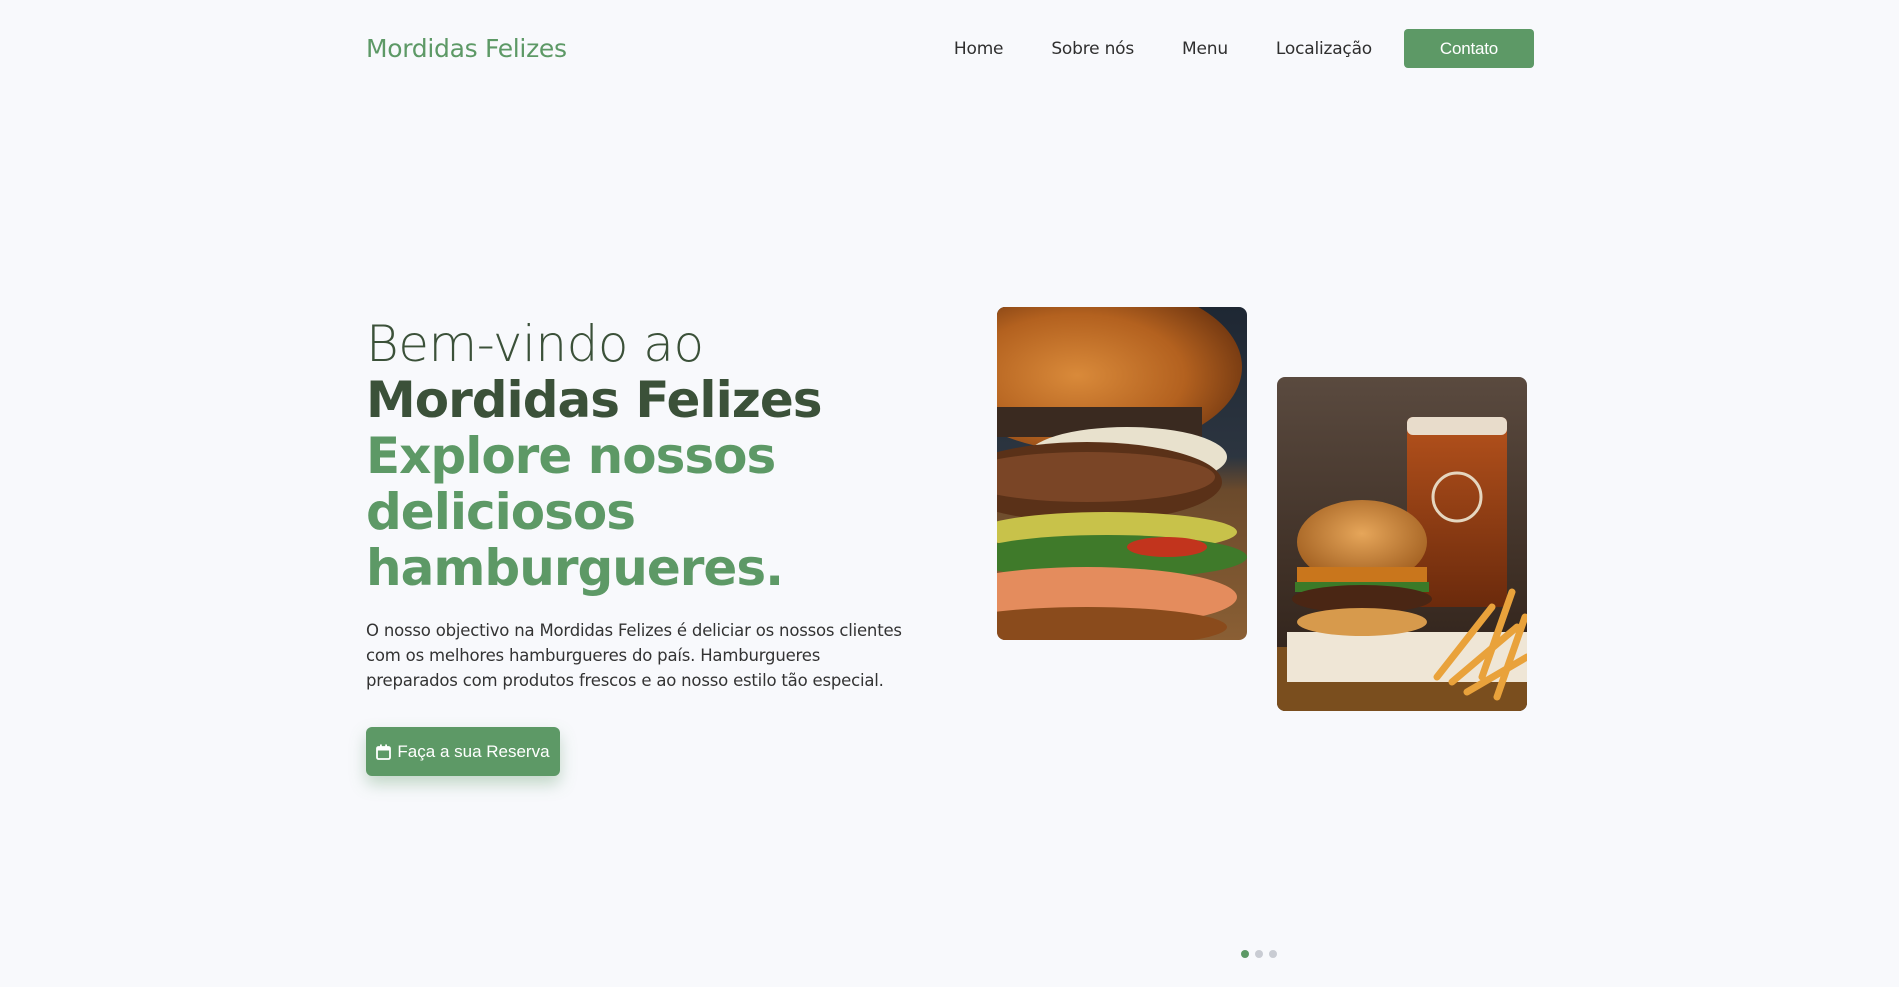 The image size is (1899, 987). What do you see at coordinates (535, 344) in the screenshot?
I see `hero-heading-line1: Bem-vindo ao` at bounding box center [535, 344].